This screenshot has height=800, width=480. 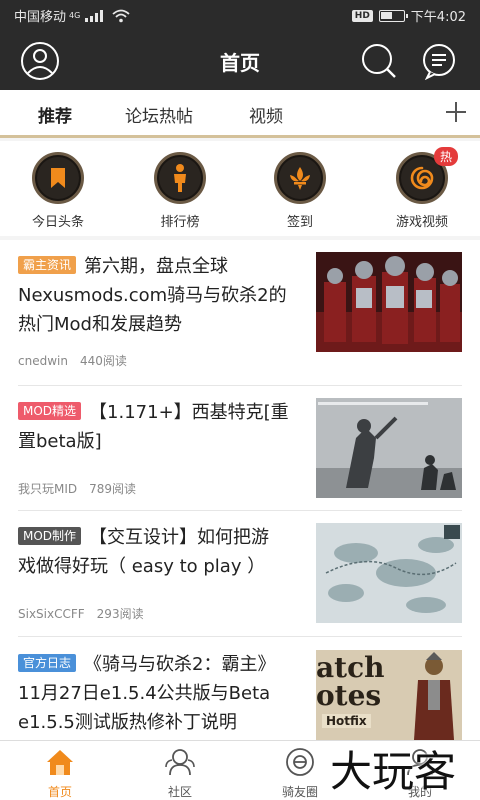 I want to click on article-title-line: 第六期，盘点全球, so click(x=156, y=266).